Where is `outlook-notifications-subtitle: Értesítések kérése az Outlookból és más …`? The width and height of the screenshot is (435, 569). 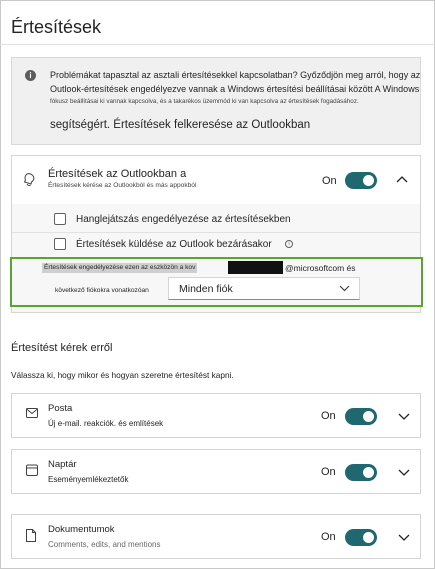
outlook-notifications-subtitle: Értesítések kérése az Outlookból és más … is located at coordinates (122, 185).